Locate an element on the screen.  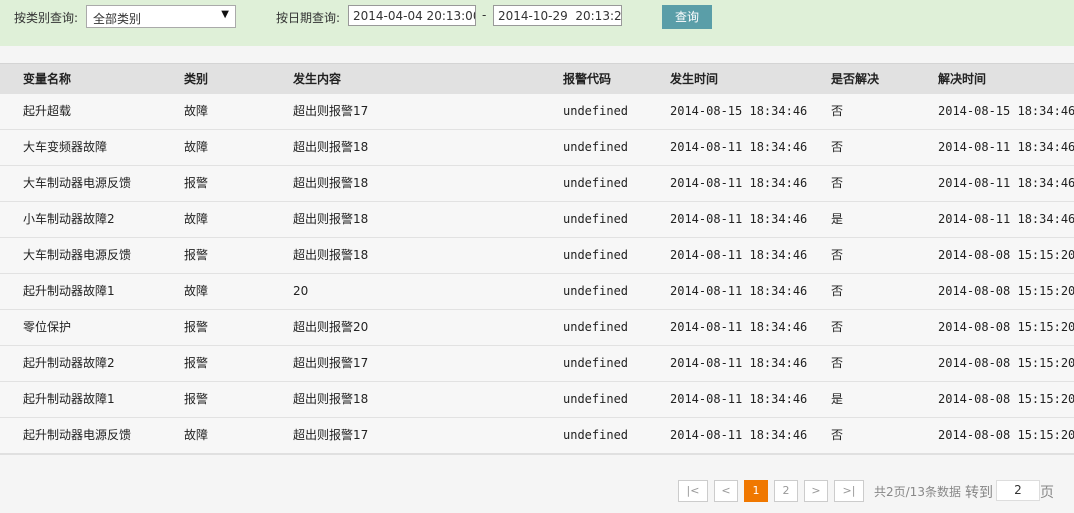
prev-page-button: < is located at coordinates (726, 491).